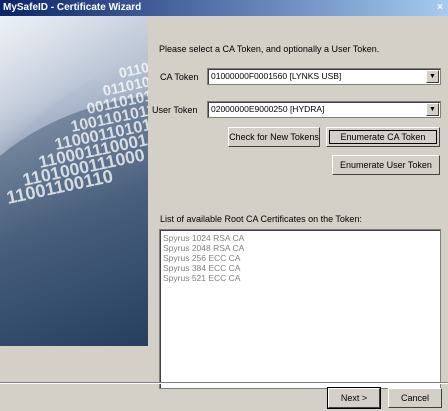 This screenshot has width=448, height=411. What do you see at coordinates (300, 268) in the screenshot?
I see `list-item: Spyrus 384 ECC CA` at bounding box center [300, 268].